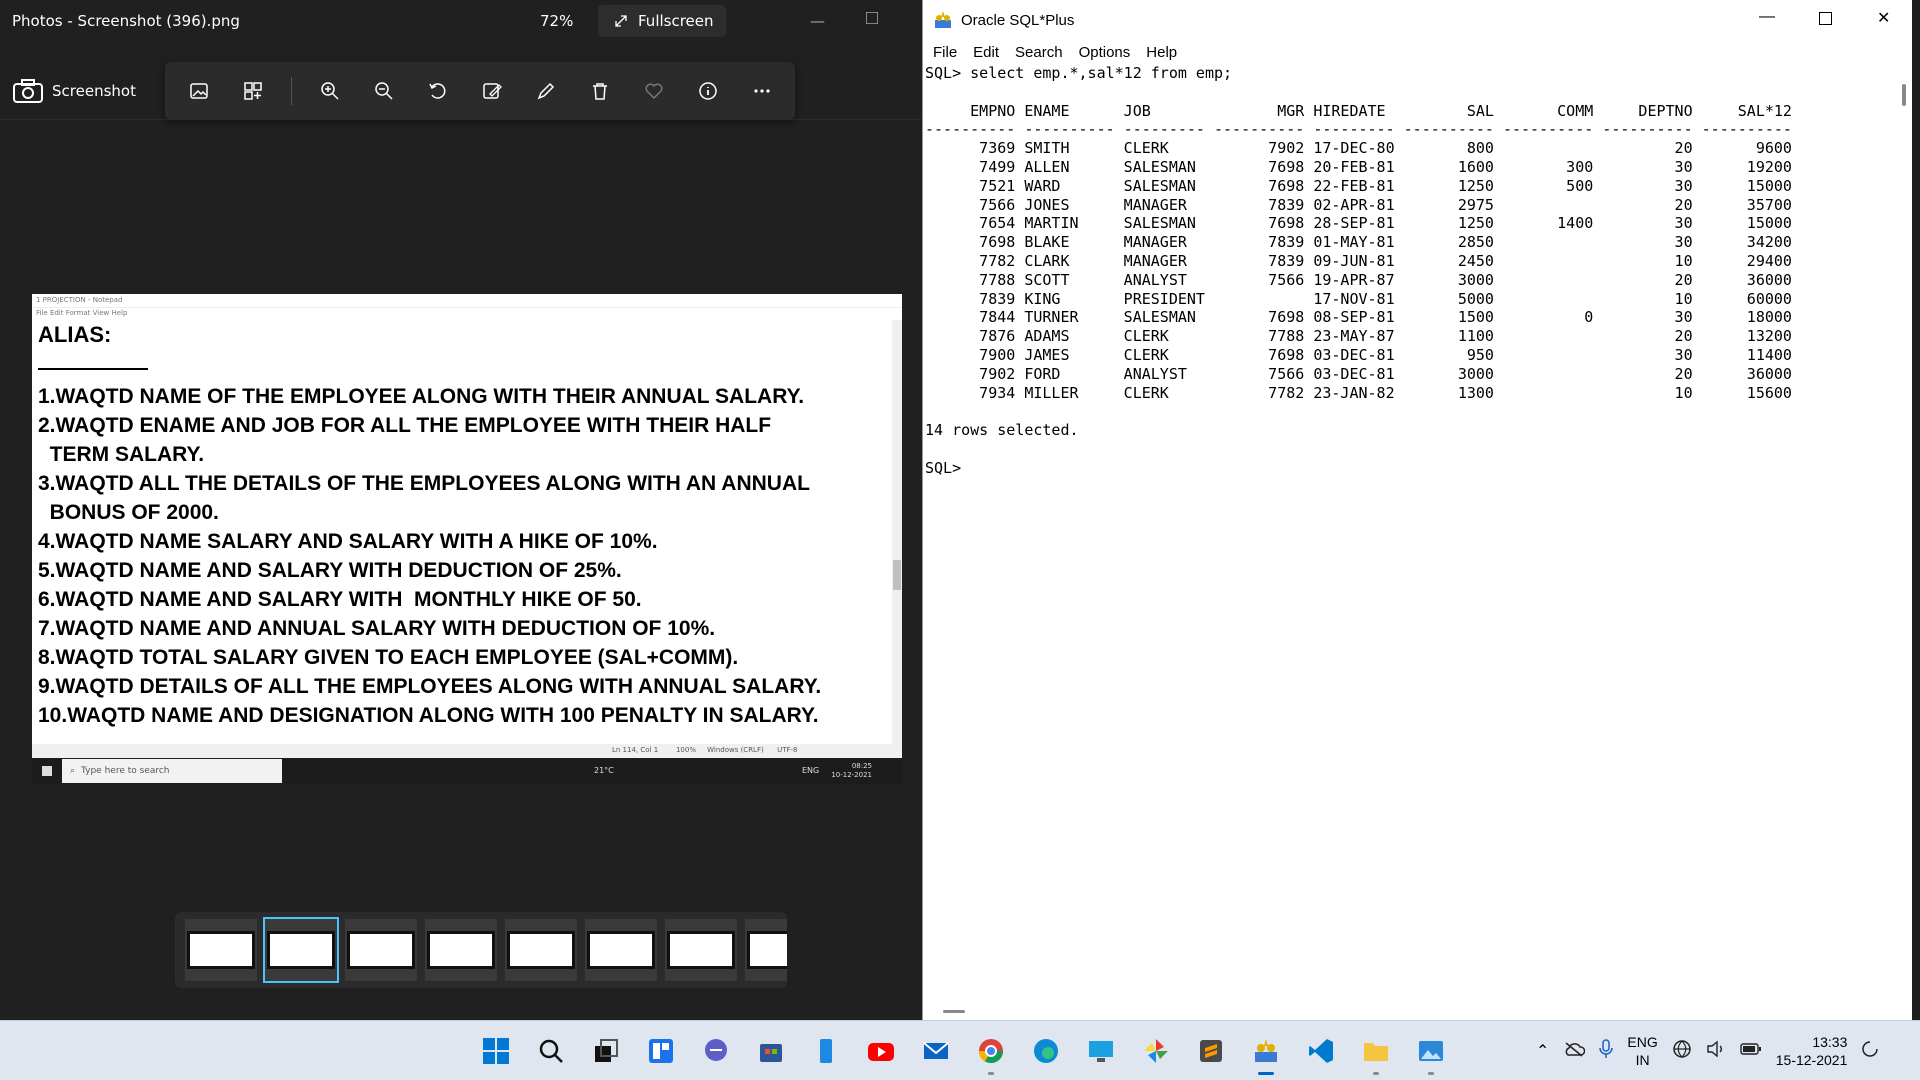 The image size is (1920, 1080). I want to click on mail-icon, so click(936, 1051).